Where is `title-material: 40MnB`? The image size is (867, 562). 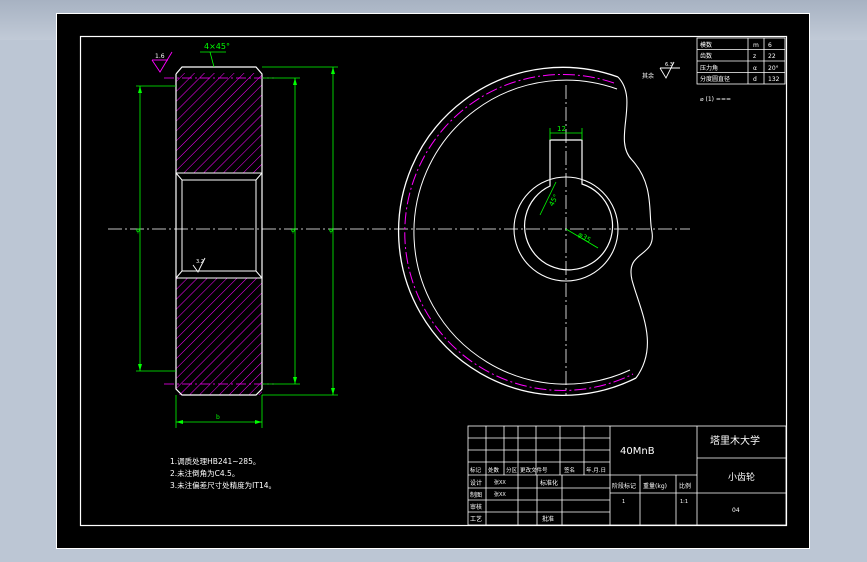 title-material: 40MnB is located at coordinates (637, 451).